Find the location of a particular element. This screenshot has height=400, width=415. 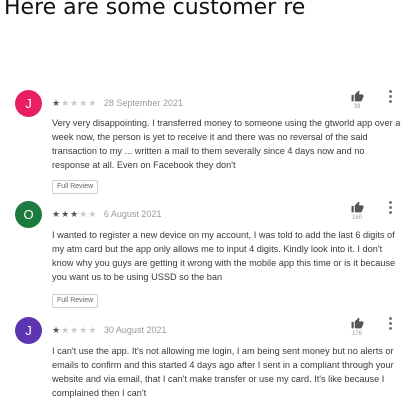

avatar: O is located at coordinates (28, 214).